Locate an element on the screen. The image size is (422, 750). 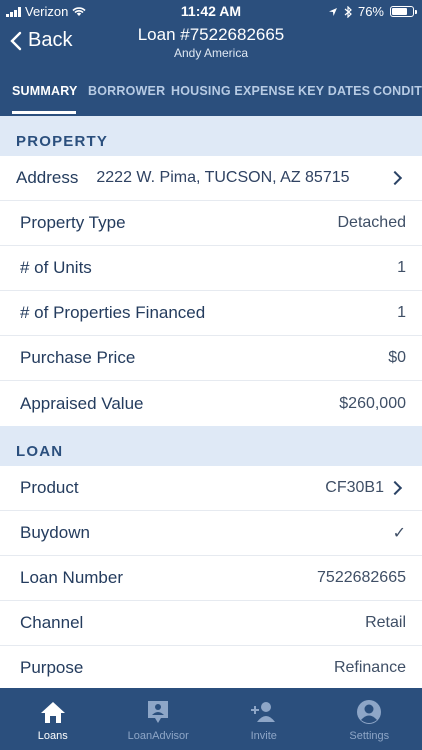
advisor-icon is located at coordinates (158, 712).